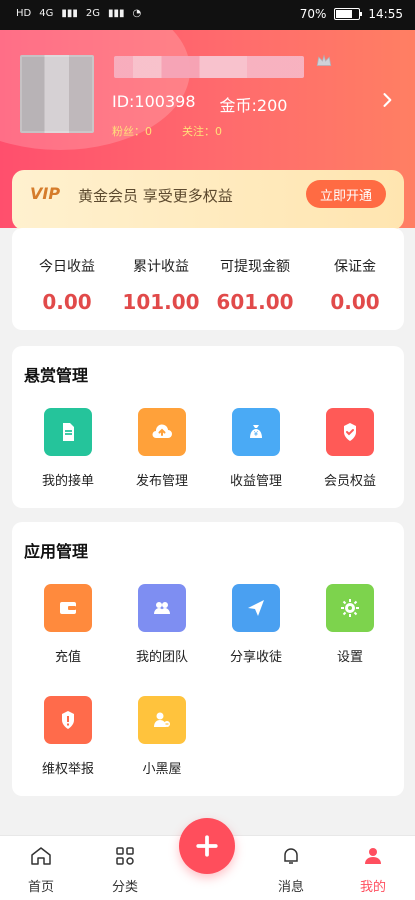 The height and width of the screenshot is (900, 415). I want to click on my-orders-item: 我的接单, so click(68, 448).